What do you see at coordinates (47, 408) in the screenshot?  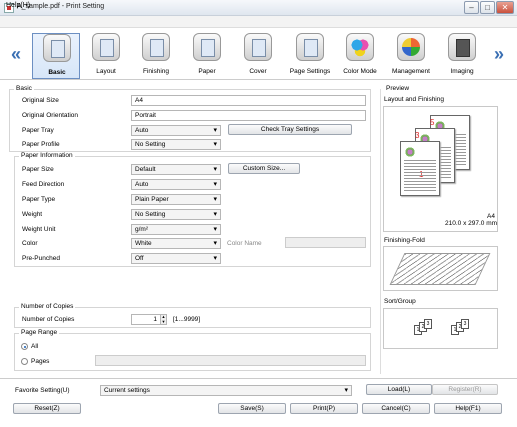 I see `reset-button: Reset(Z)` at bounding box center [47, 408].